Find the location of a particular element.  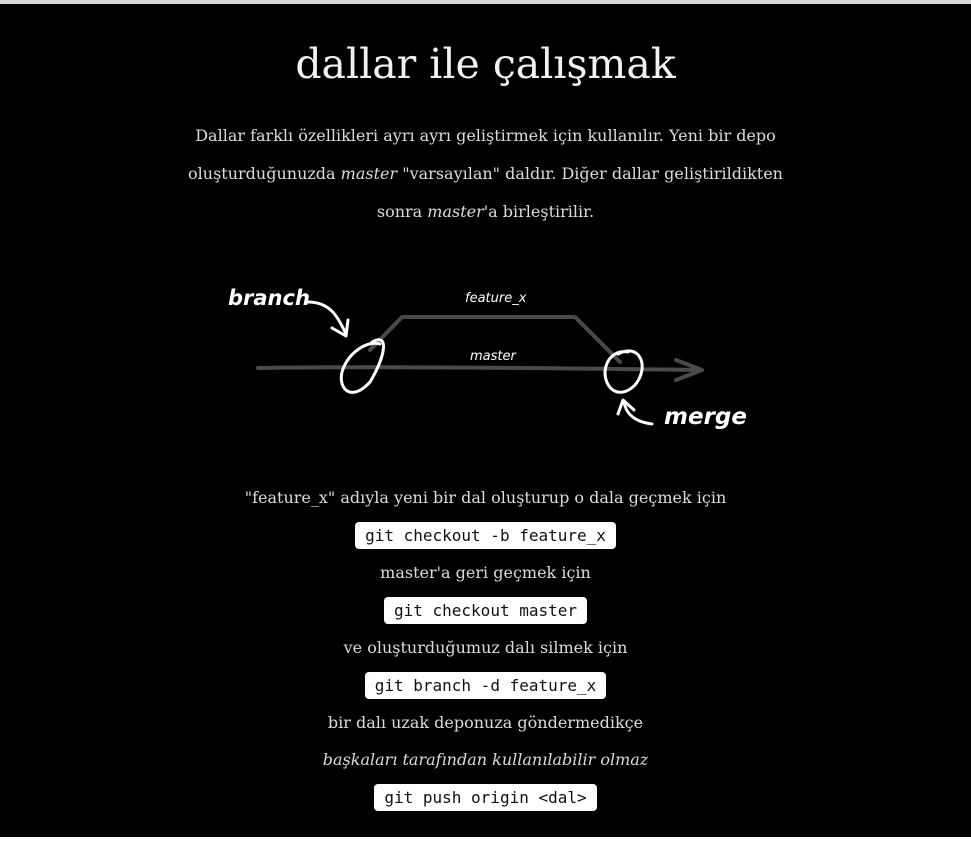

intro-master-1: master is located at coordinates (369, 173).